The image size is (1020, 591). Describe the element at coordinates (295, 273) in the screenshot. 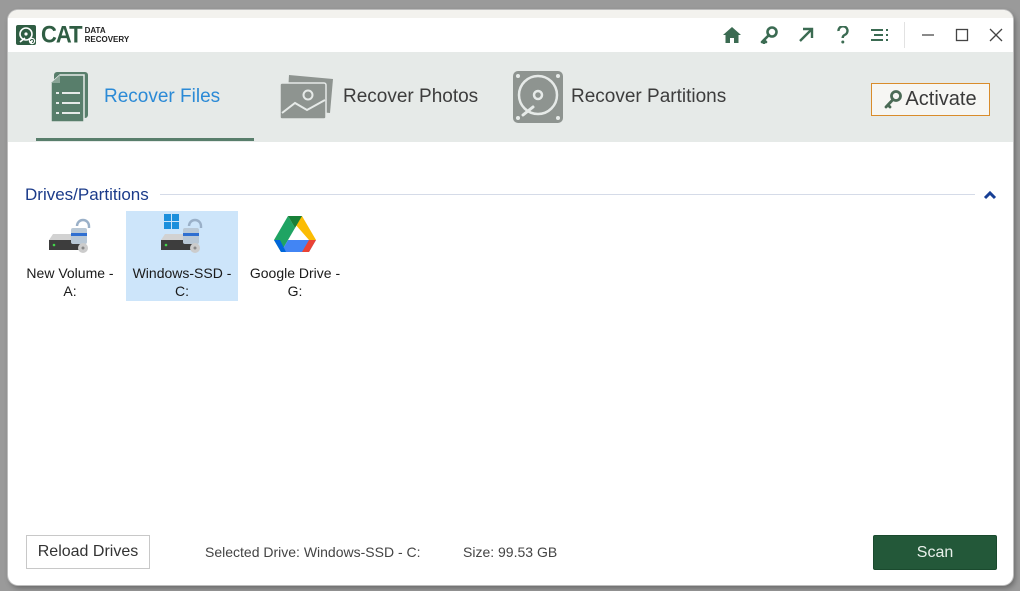

I see `drive-name: Google Drive -` at that location.